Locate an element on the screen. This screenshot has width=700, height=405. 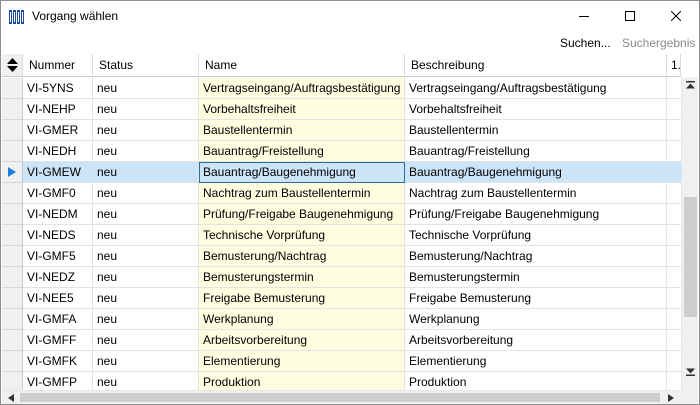
cell-beschreibung: Produktion is located at coordinates (536, 381).